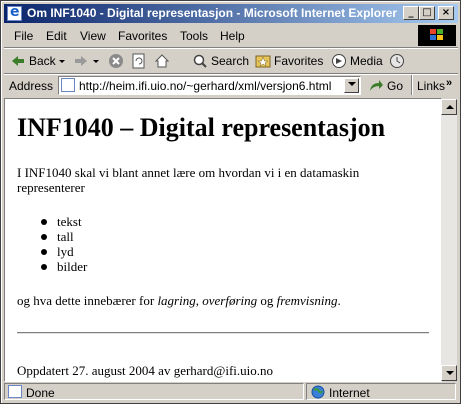 The image size is (461, 404). I want to click on home-button, so click(163, 61).